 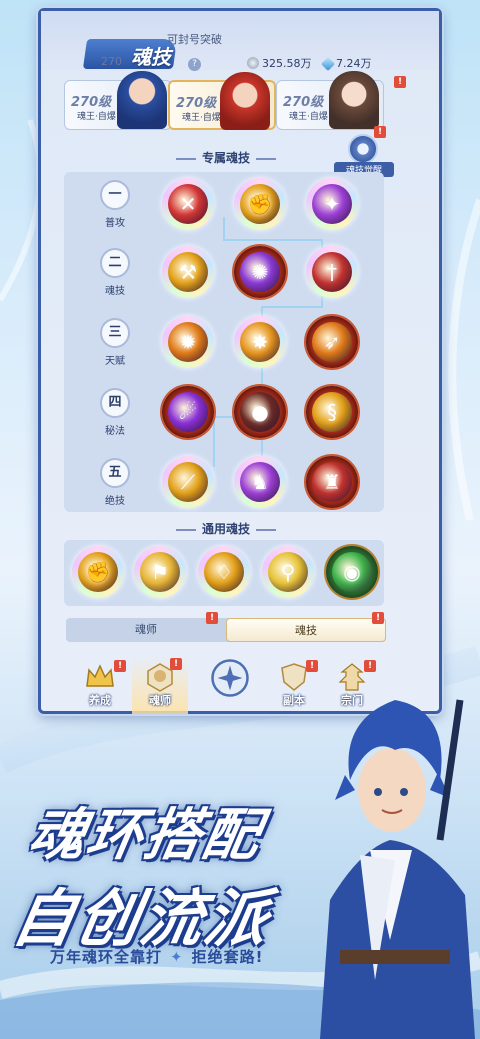 I want to click on hero-card-3: 270级 魂王·自爆, so click(x=330, y=100).